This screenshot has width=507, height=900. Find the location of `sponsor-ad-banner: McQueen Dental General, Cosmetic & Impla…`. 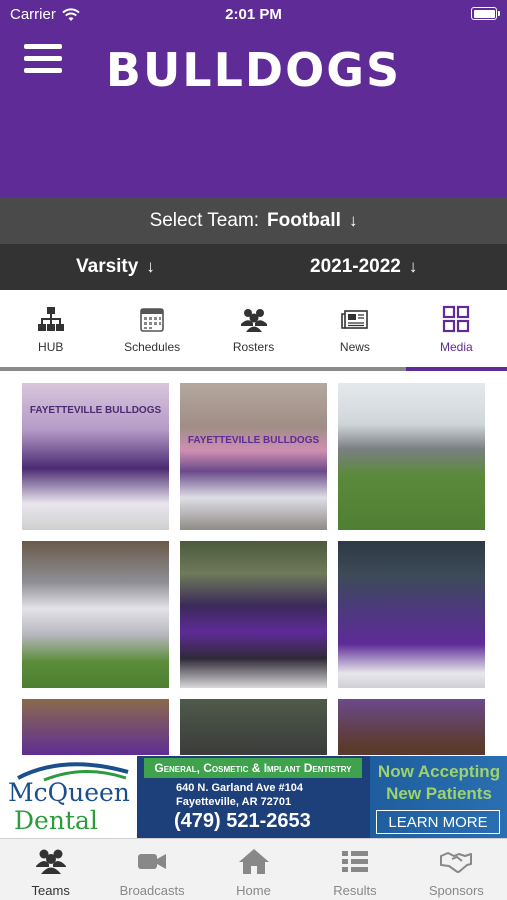

sponsor-ad-banner: McQueen Dental General, Cosmetic & Impla… is located at coordinates (253, 797).